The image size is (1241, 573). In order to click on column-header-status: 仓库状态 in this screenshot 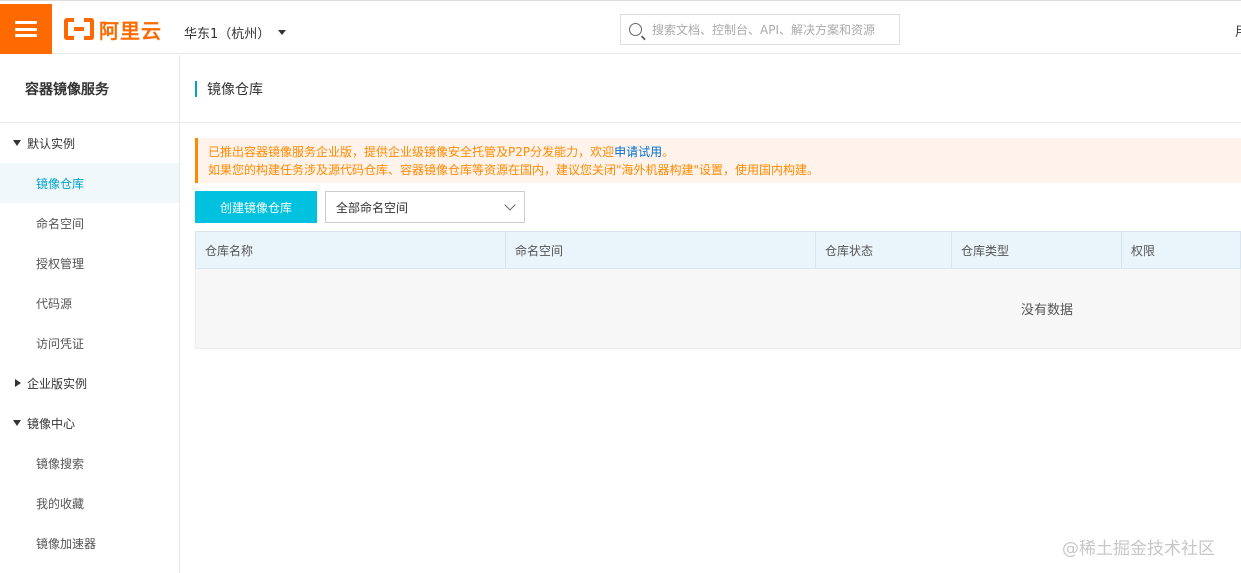, I will do `click(884, 250)`.